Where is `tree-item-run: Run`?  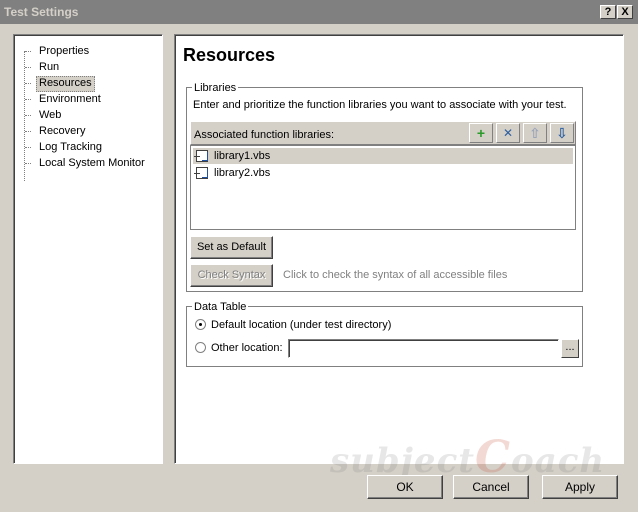
tree-item-run: Run is located at coordinates (49, 67).